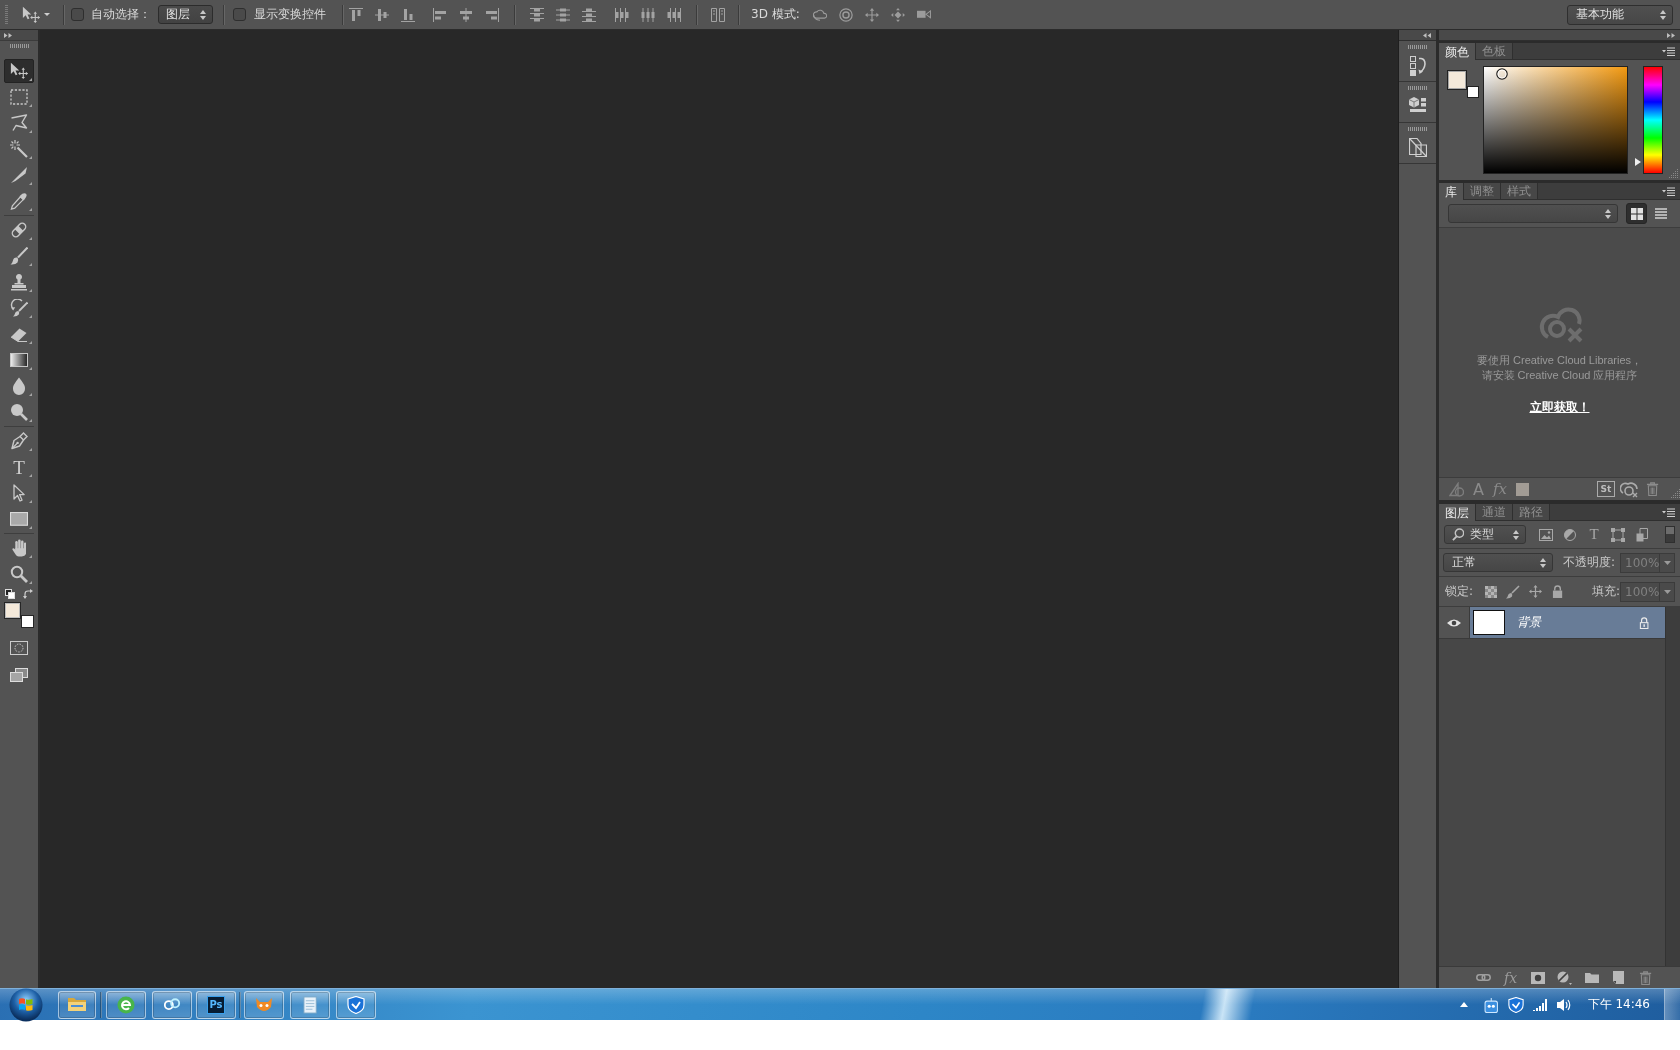 The image size is (1680, 1050). I want to click on grid-view-button, so click(1636, 213).